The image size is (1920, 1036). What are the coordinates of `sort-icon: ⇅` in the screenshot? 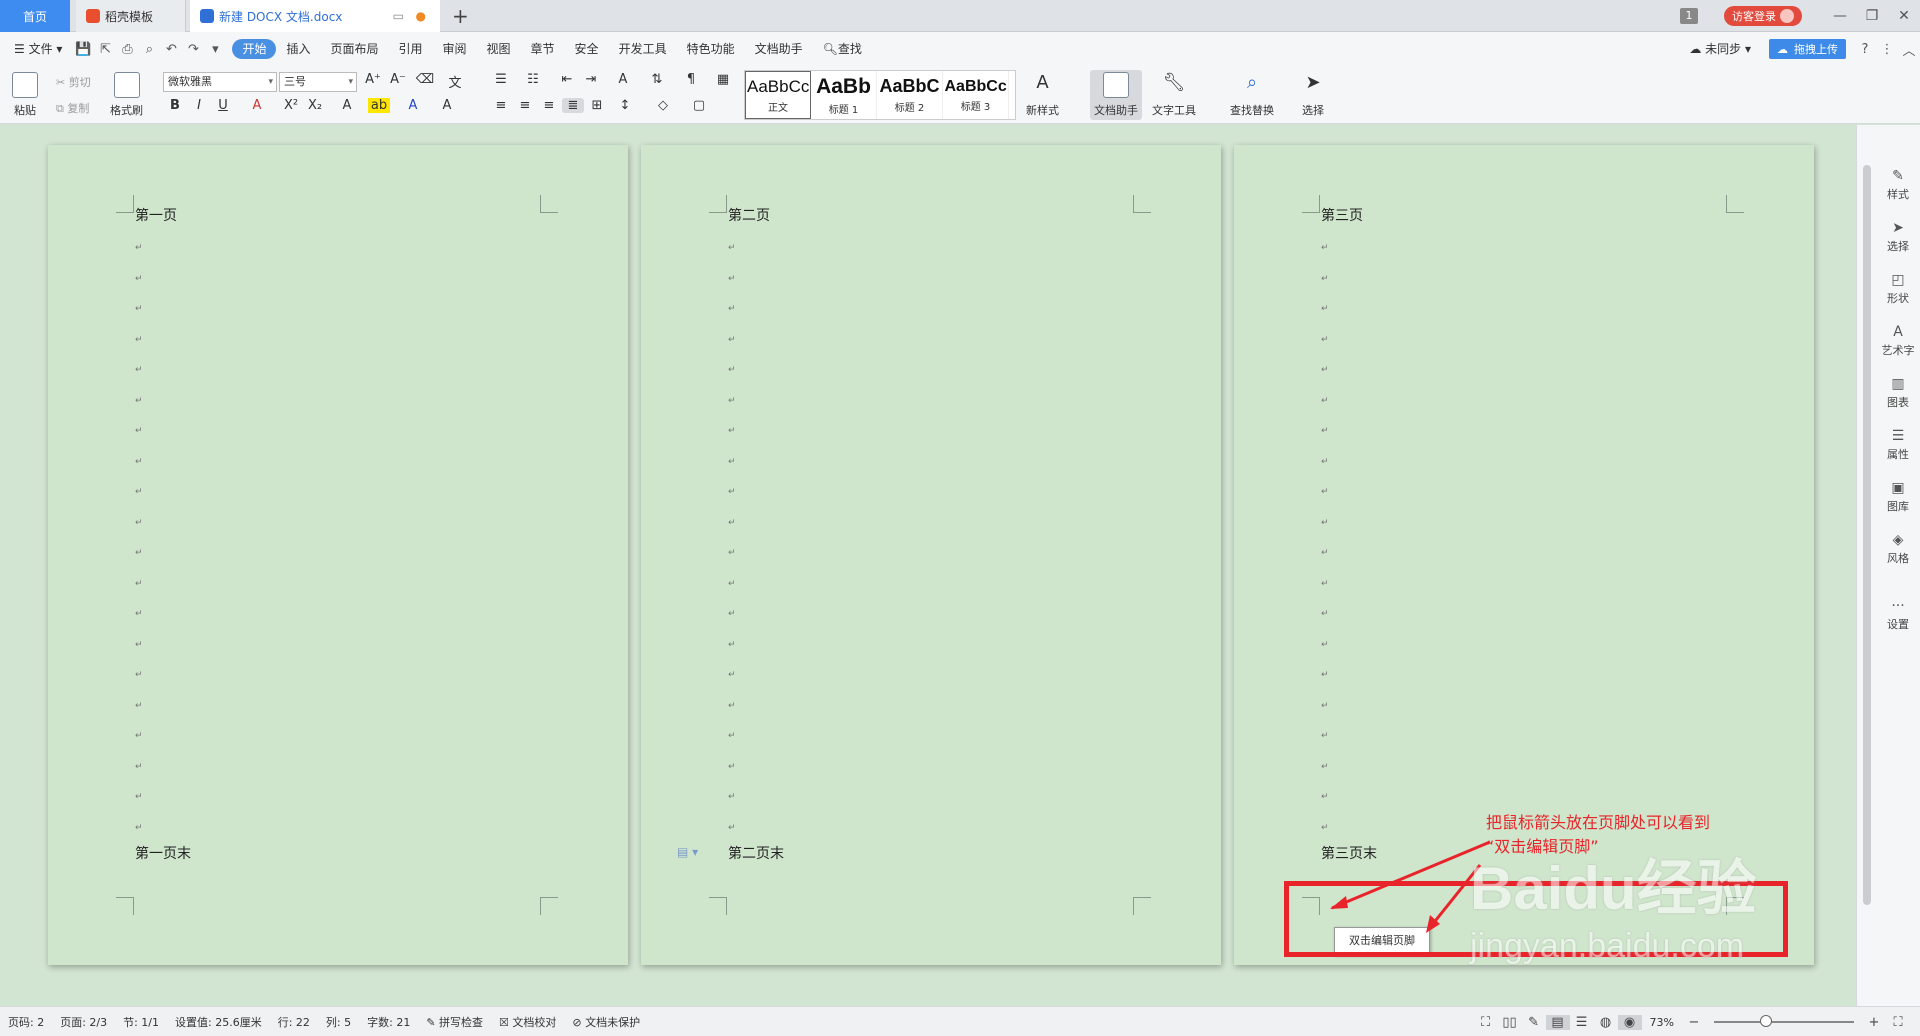 It's located at (657, 79).